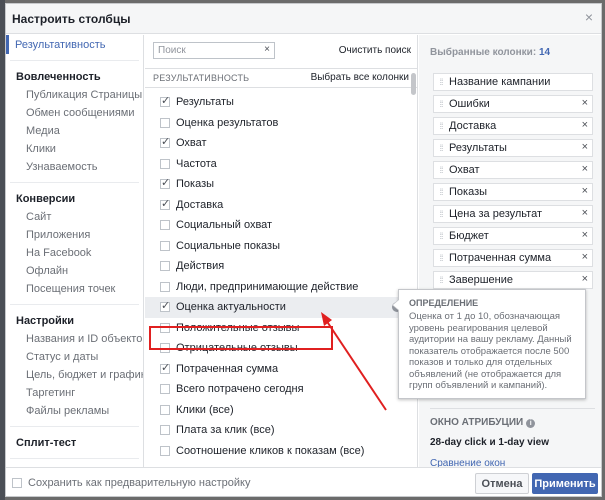 The image size is (605, 500). I want to click on annotation-arrow, so click(354, 361).